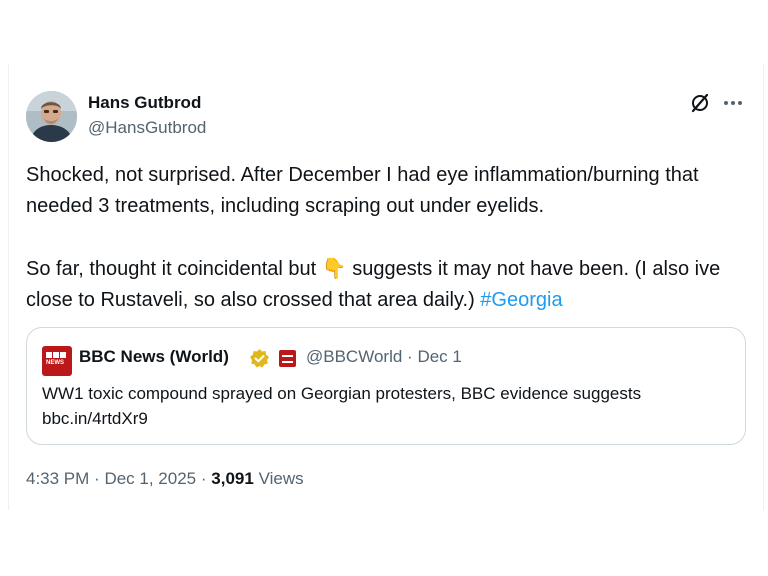 The height and width of the screenshot is (576, 768). I want to click on avatar-photo-icon, so click(51, 116).